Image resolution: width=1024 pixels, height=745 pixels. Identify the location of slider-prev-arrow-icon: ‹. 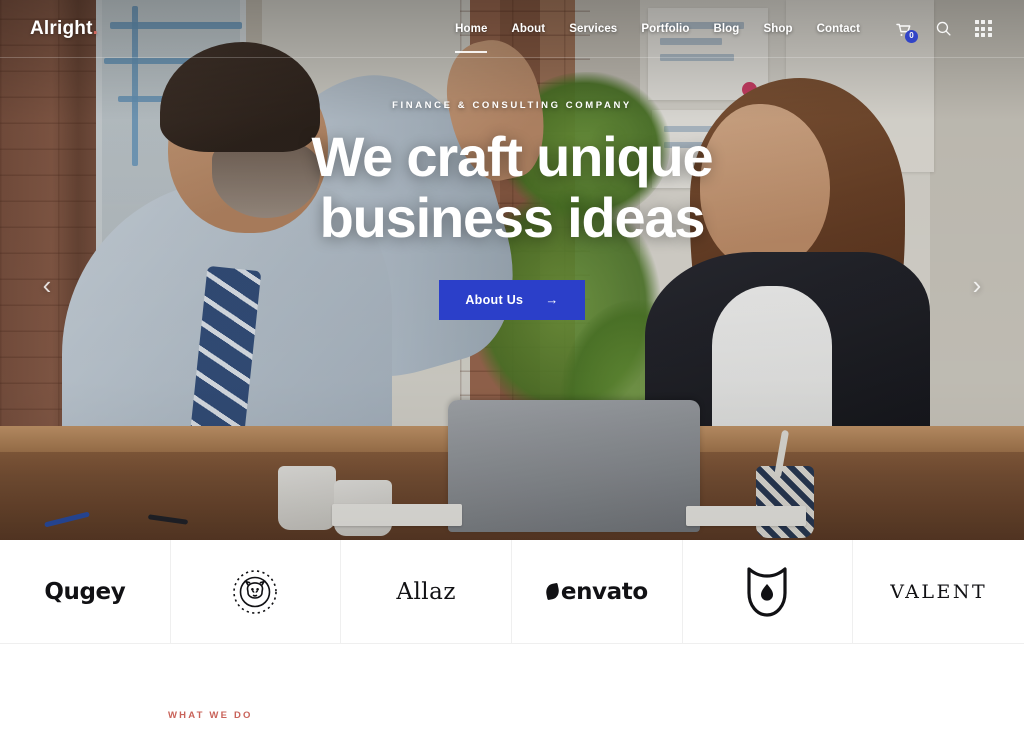
(47, 285).